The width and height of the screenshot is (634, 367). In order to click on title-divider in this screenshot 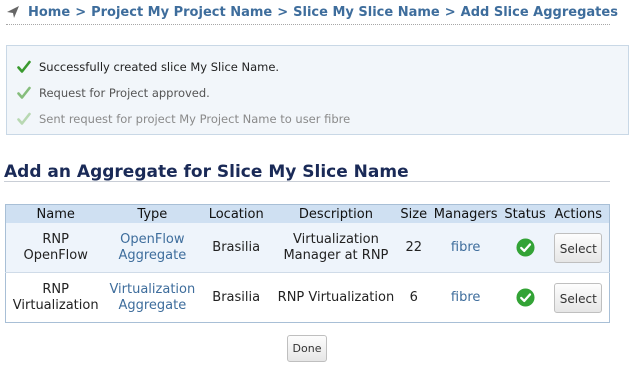, I will do `click(307, 181)`.